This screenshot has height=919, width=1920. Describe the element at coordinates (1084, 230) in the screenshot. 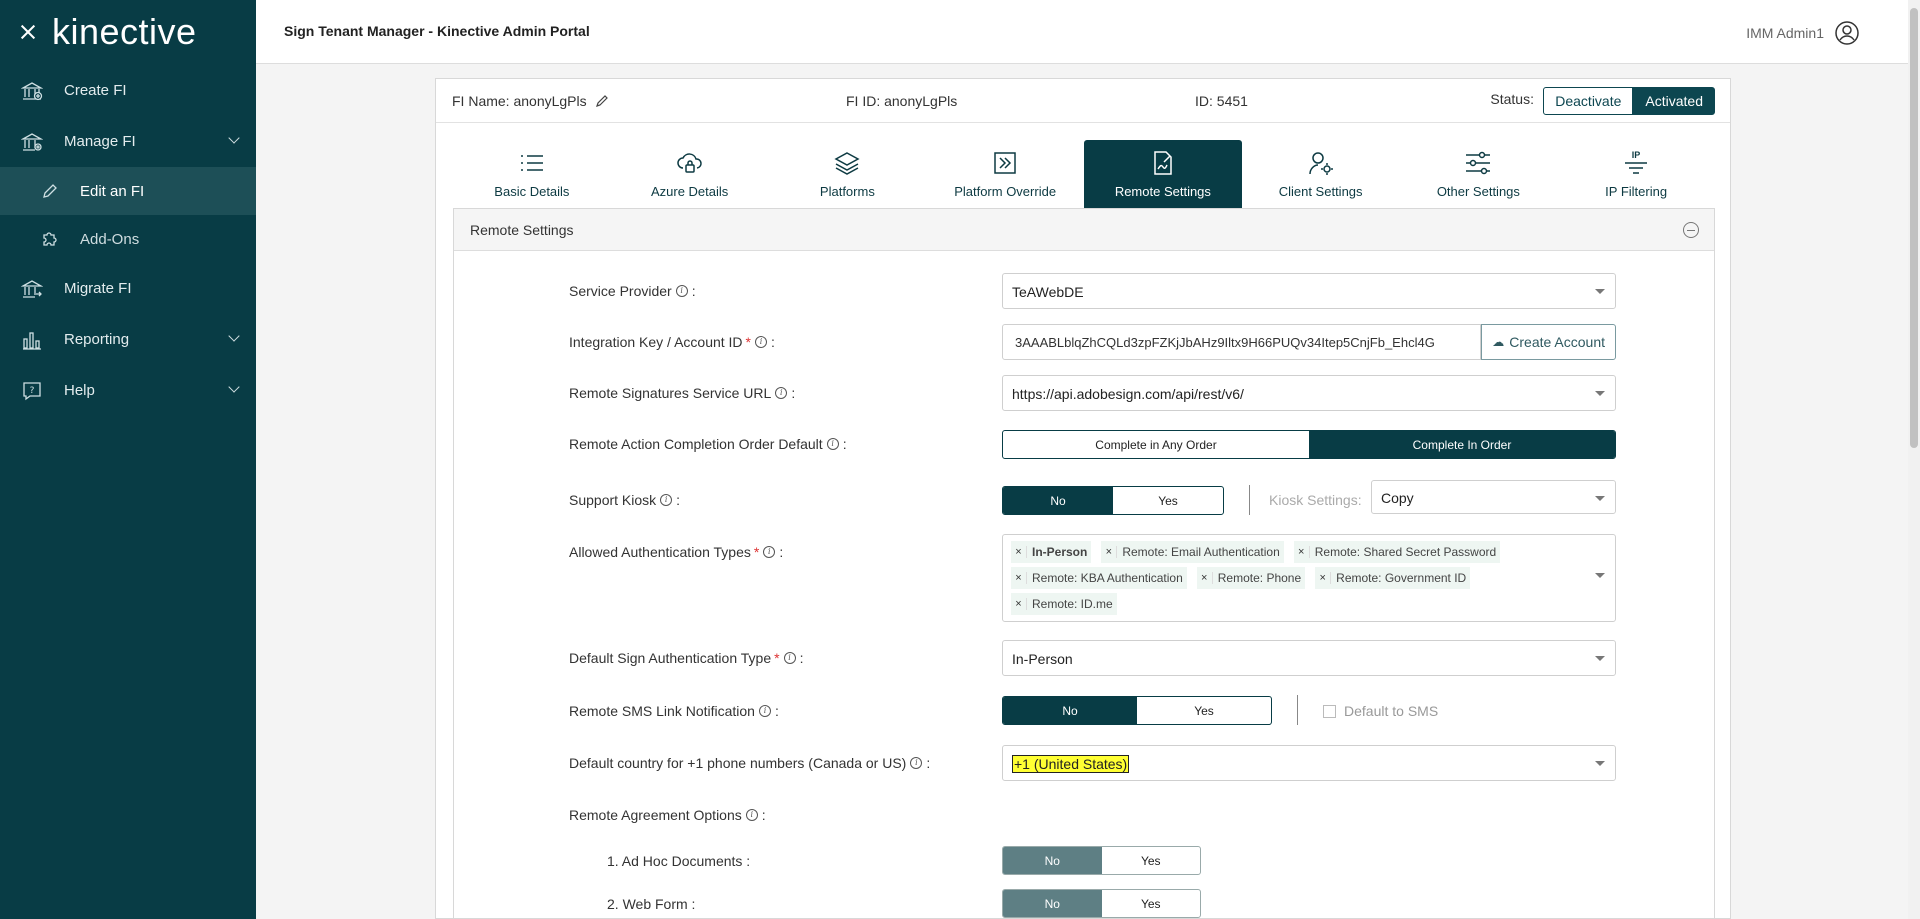

I see `section-header: Remote Settings` at that location.